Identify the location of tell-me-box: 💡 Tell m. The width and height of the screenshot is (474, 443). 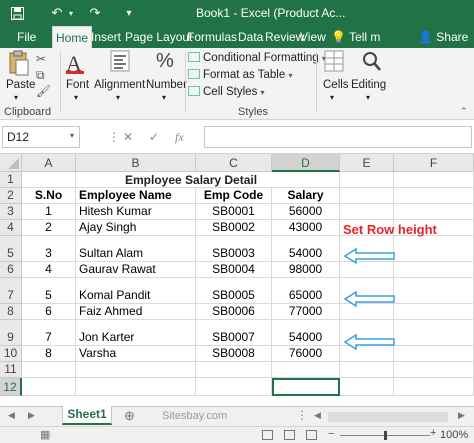
(355, 37).